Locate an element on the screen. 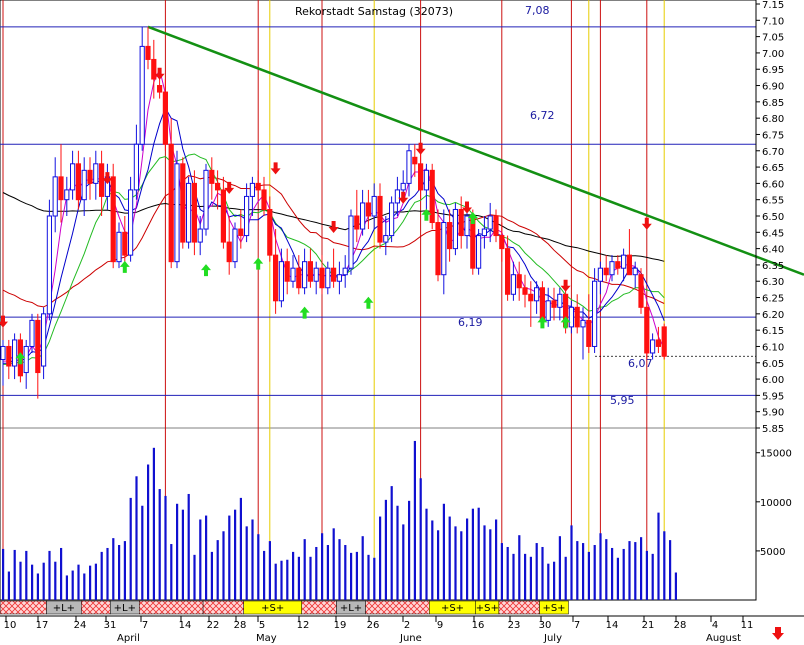 This screenshot has height=645, width=804. price-tick-label: 6.50 is located at coordinates (773, 217).